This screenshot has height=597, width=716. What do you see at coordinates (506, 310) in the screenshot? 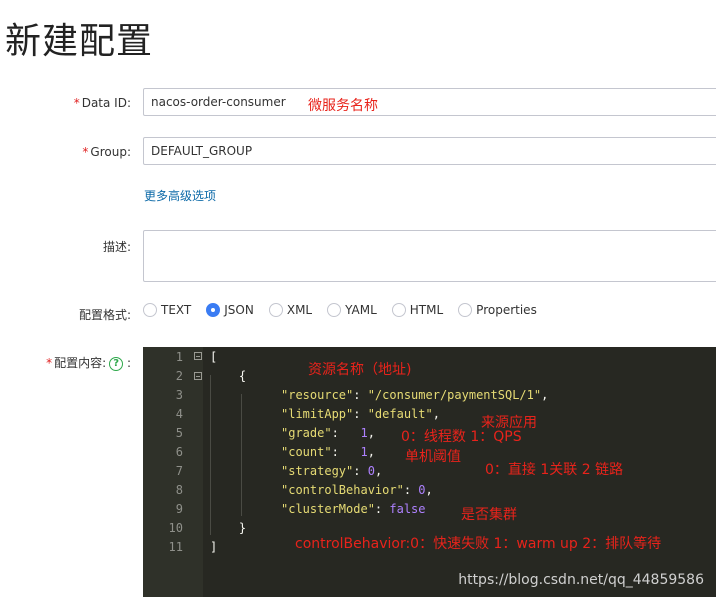
I see `format-option-label: Properties` at bounding box center [506, 310].